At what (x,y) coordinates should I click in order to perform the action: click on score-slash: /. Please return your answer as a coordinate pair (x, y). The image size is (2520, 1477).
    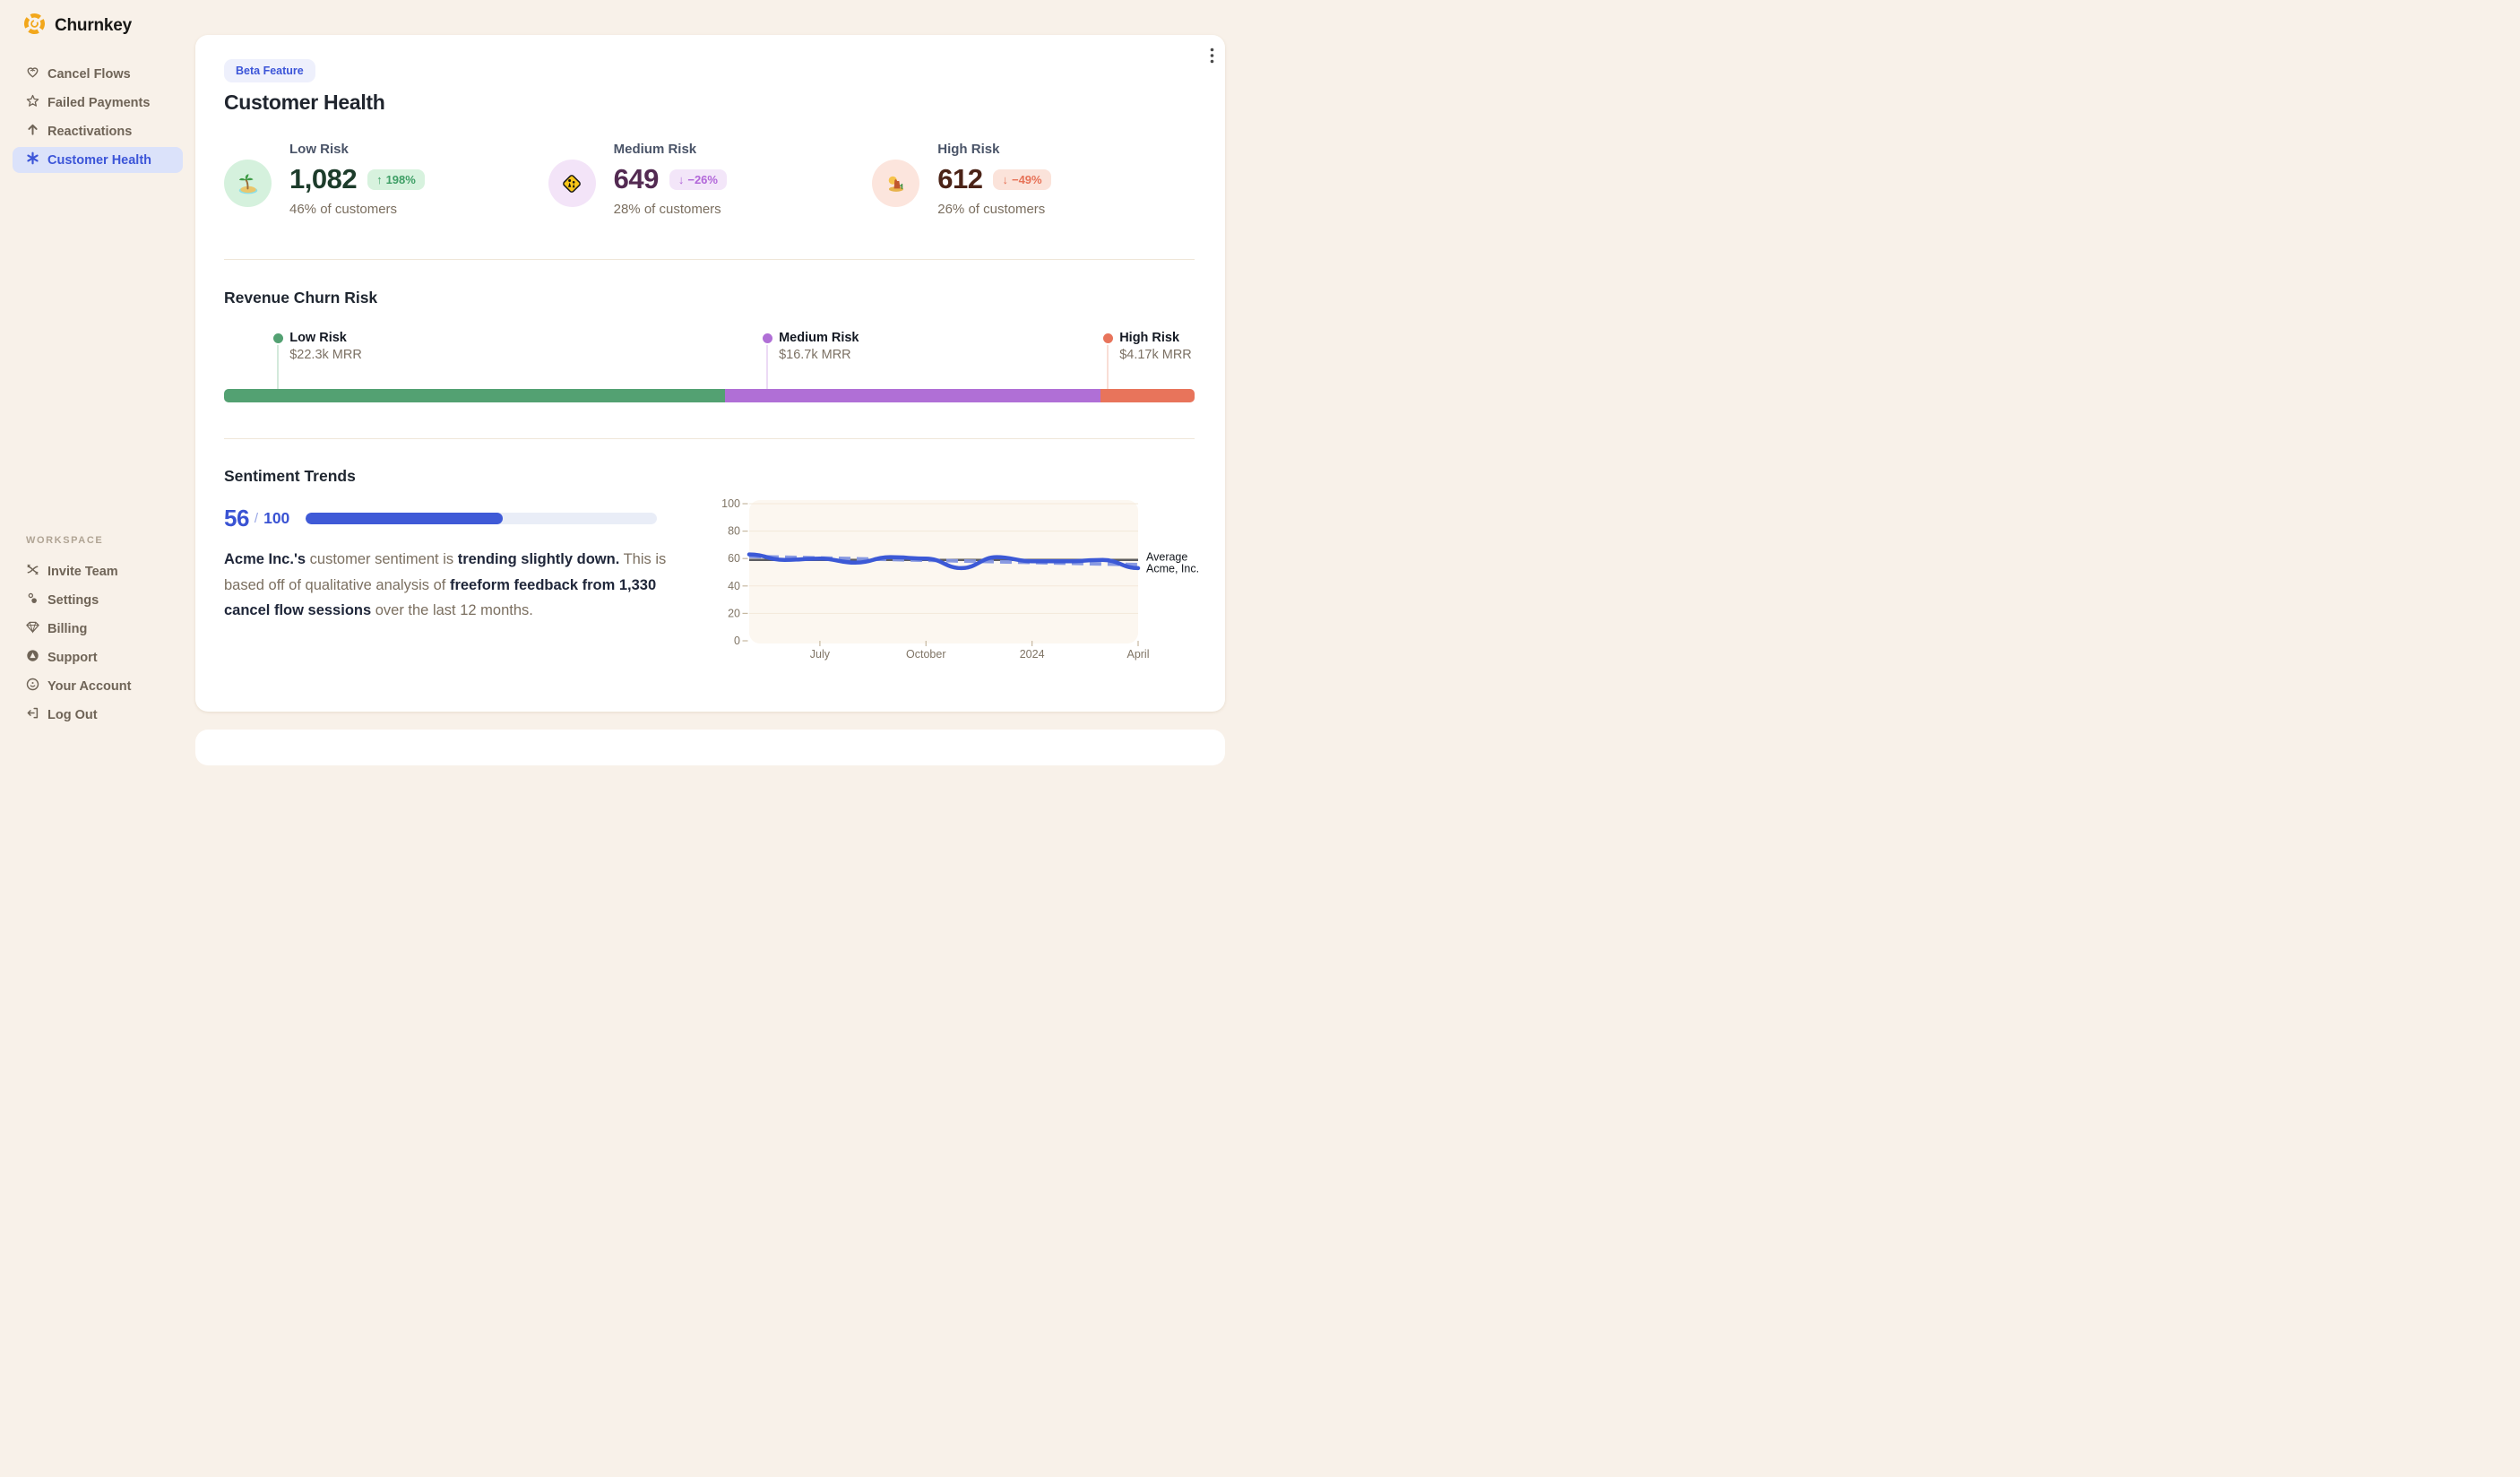
    Looking at the image, I should click on (256, 518).